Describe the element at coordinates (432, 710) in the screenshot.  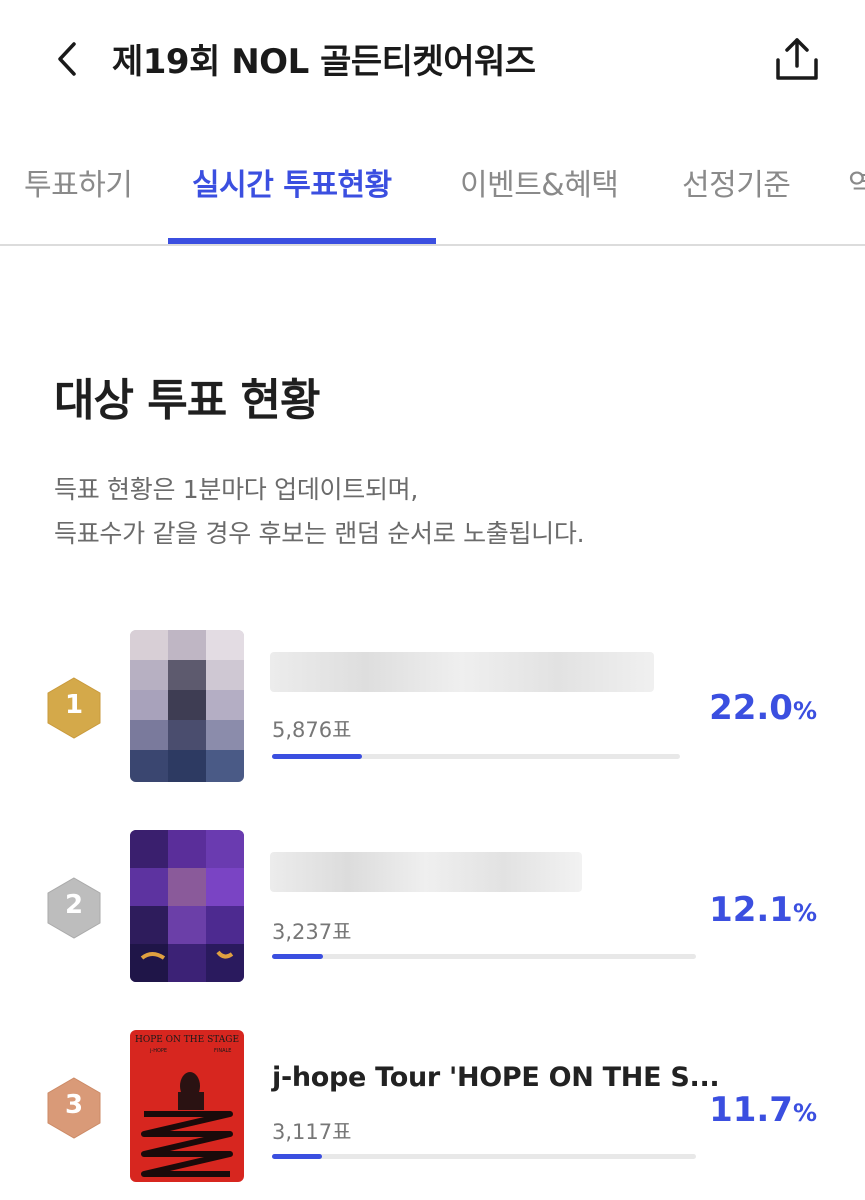
I see `ranking-row-1: 1 5,876표 22.0%` at that location.